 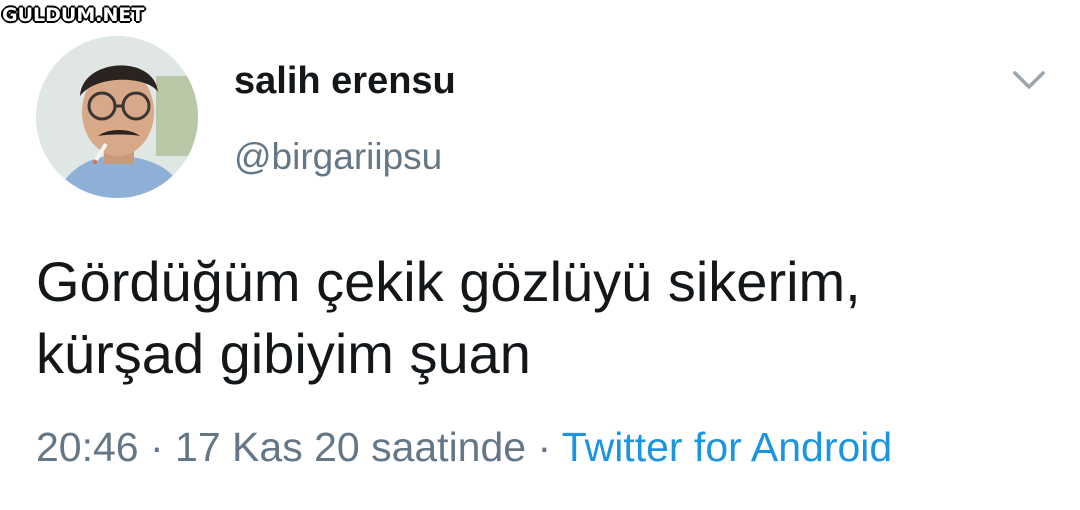 What do you see at coordinates (338, 157) in the screenshot?
I see `user-handle: @birgariipsu` at bounding box center [338, 157].